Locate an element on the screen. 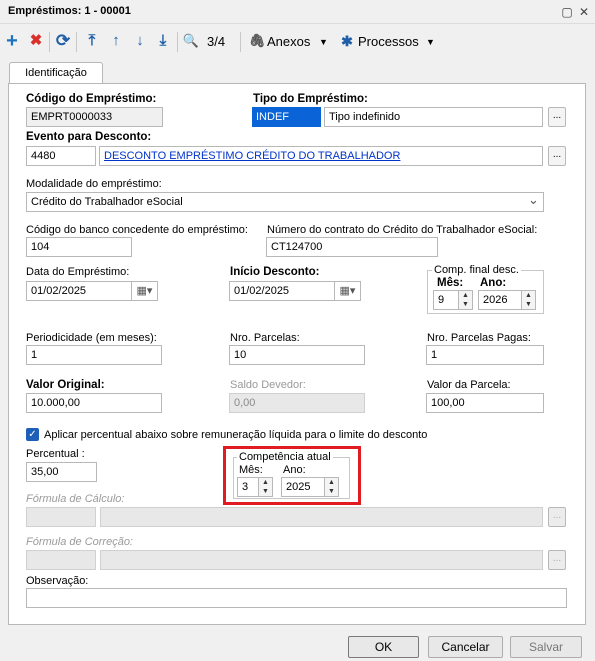 Image resolution: width=595 pixels, height=661 pixels. formula-calculo-label: Fórmula de Cálculo: is located at coordinates (75, 499).